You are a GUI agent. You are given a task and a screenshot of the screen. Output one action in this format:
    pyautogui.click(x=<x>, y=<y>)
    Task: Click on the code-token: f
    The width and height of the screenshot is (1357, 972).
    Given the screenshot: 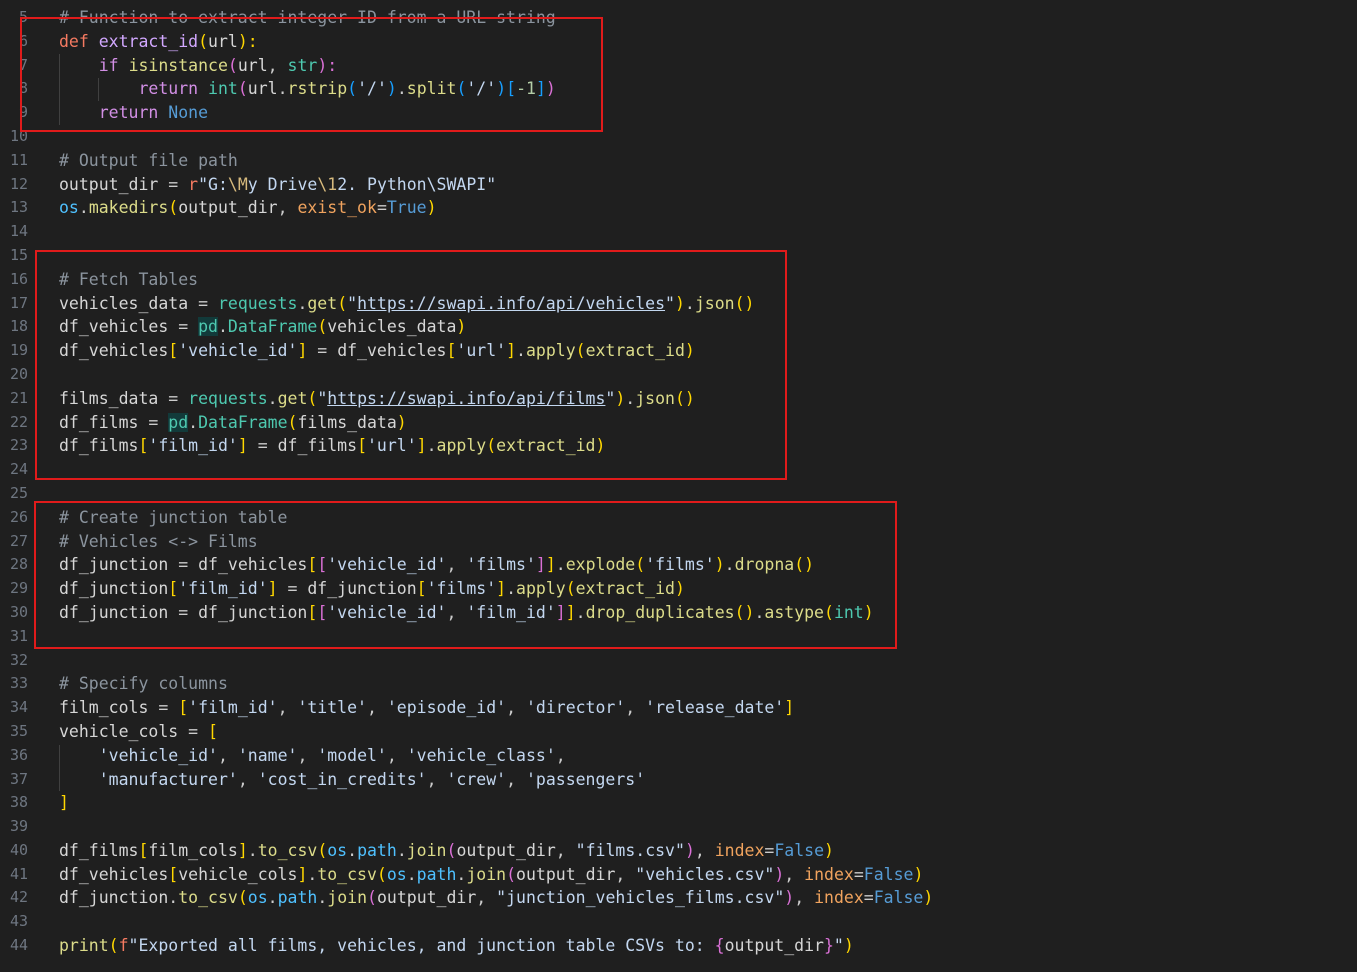 What is the action you would take?
    pyautogui.click(x=123, y=946)
    